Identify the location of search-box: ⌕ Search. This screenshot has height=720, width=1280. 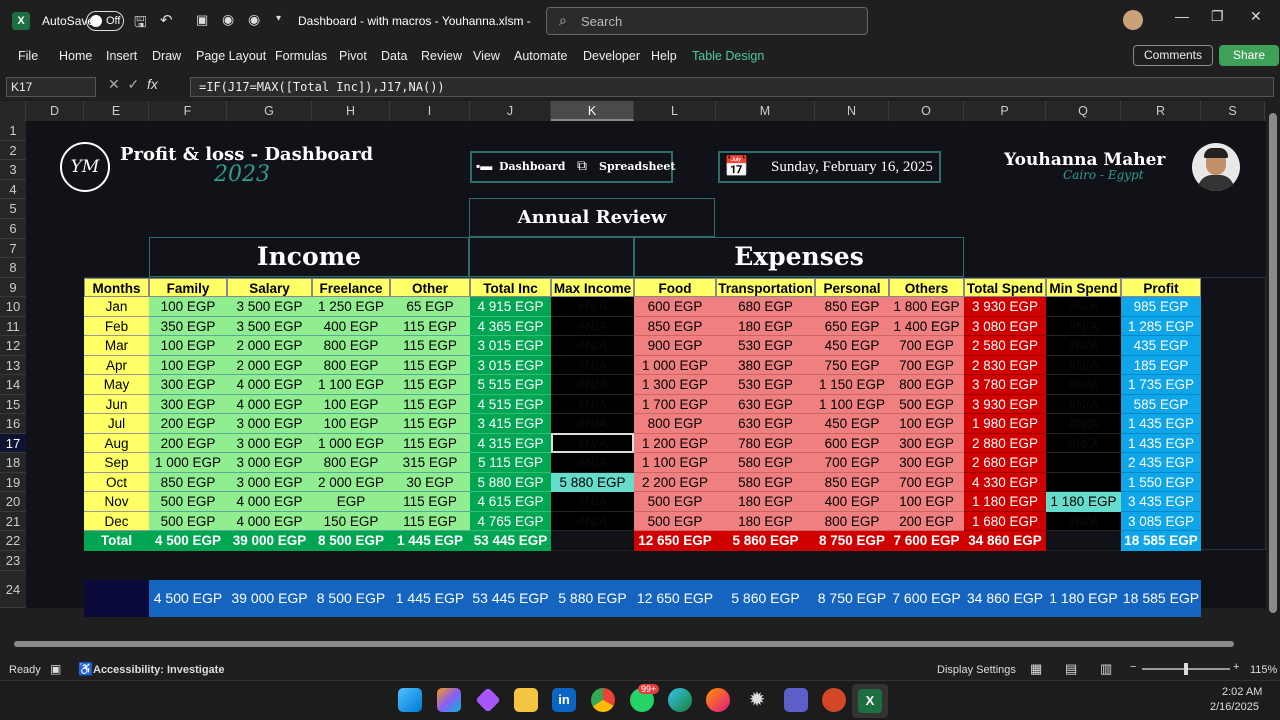
(707, 21).